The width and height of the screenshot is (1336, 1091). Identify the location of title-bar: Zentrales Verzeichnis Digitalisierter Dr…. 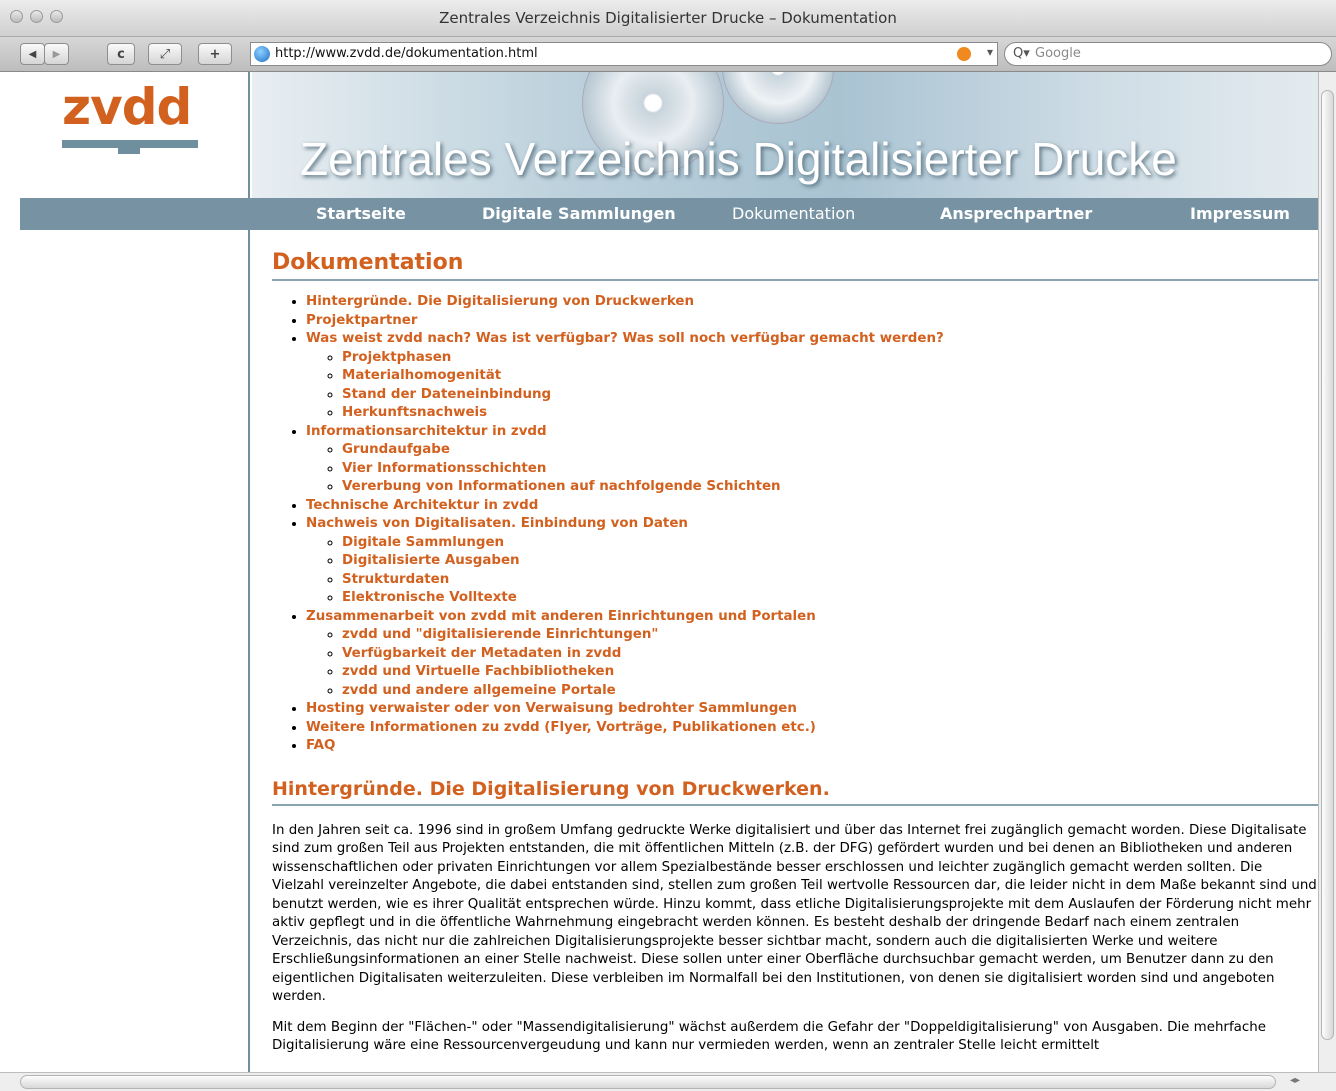
(668, 18).